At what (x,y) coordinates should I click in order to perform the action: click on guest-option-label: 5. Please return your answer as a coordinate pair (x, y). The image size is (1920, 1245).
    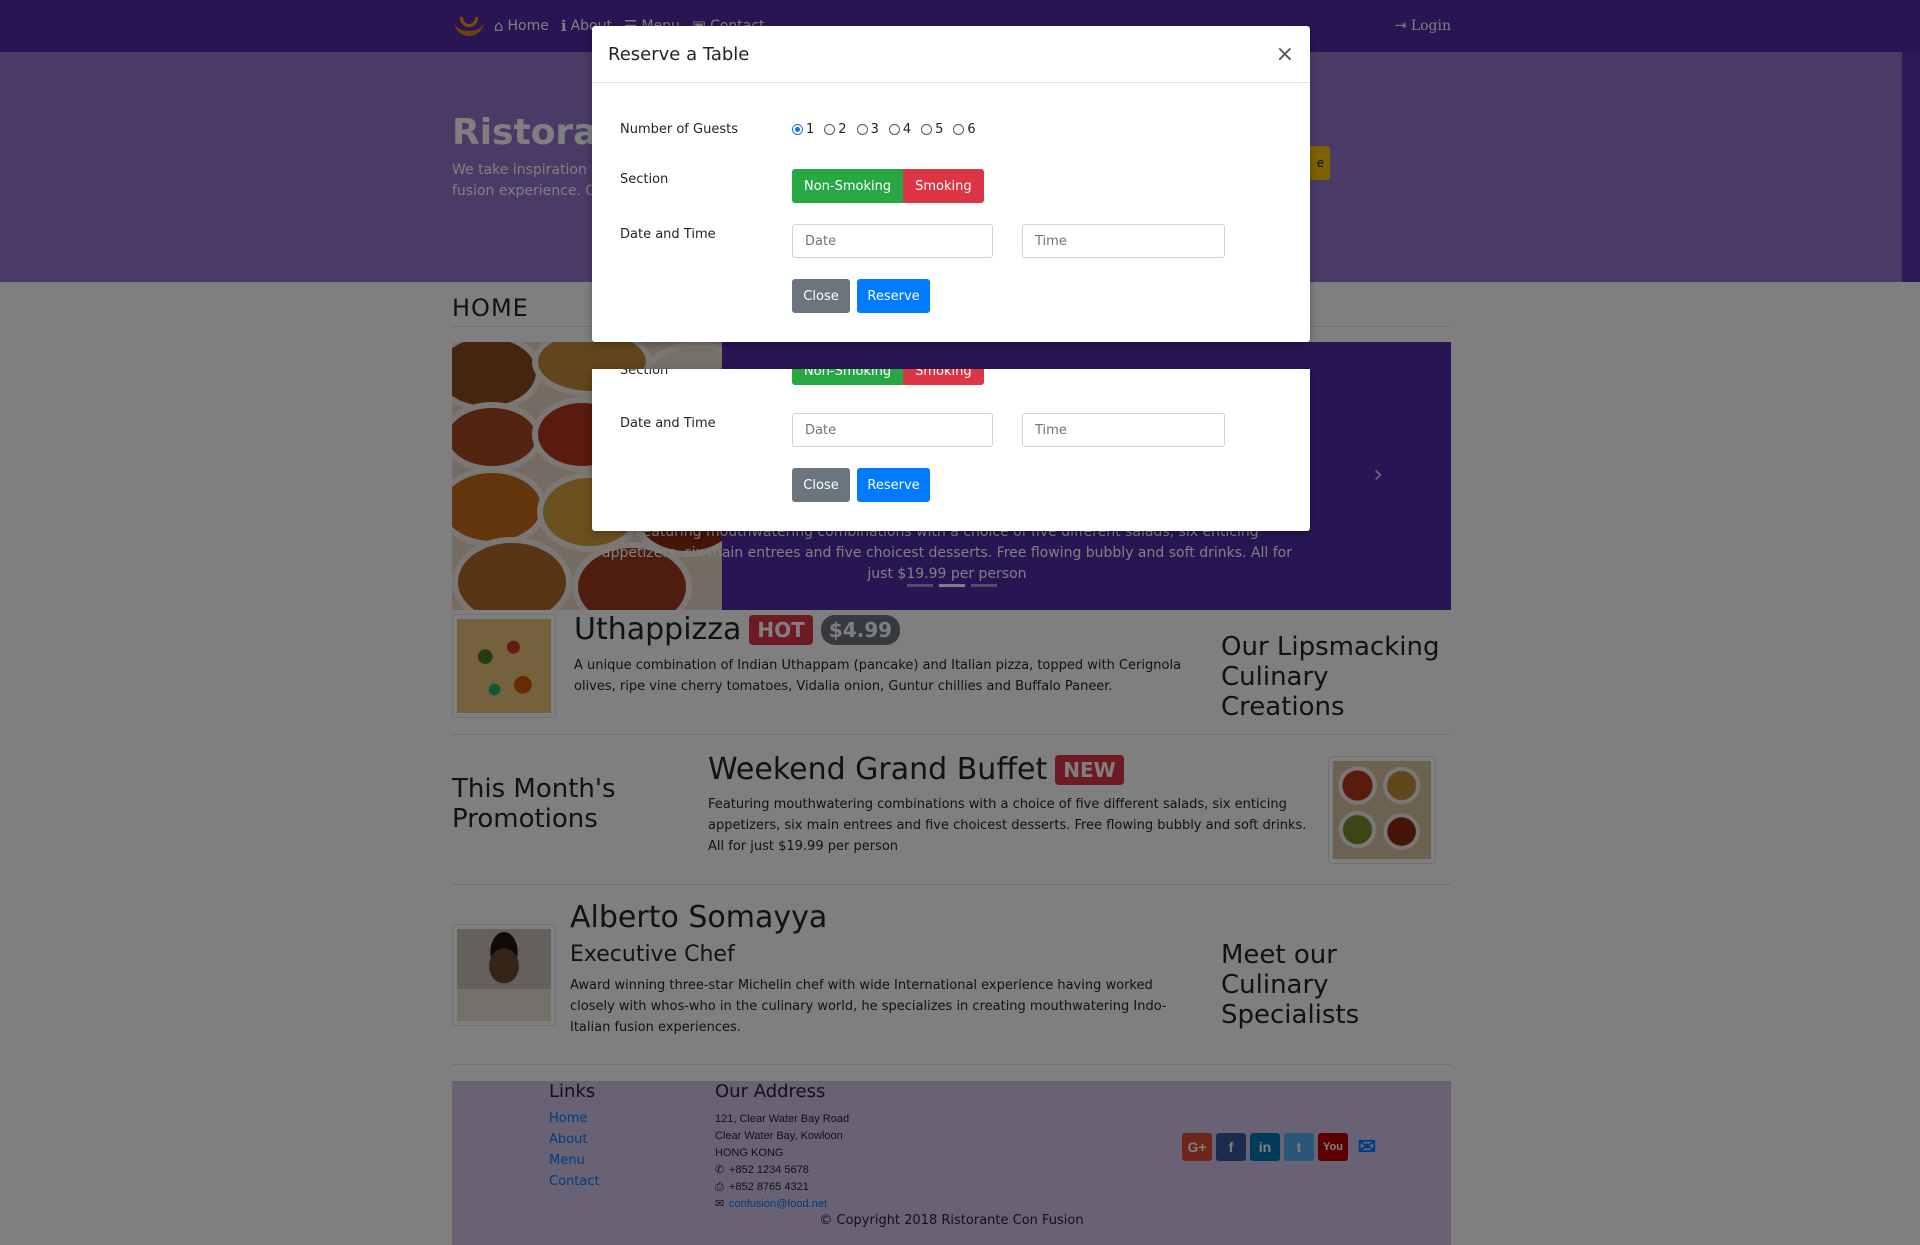
    Looking at the image, I should click on (939, 129).